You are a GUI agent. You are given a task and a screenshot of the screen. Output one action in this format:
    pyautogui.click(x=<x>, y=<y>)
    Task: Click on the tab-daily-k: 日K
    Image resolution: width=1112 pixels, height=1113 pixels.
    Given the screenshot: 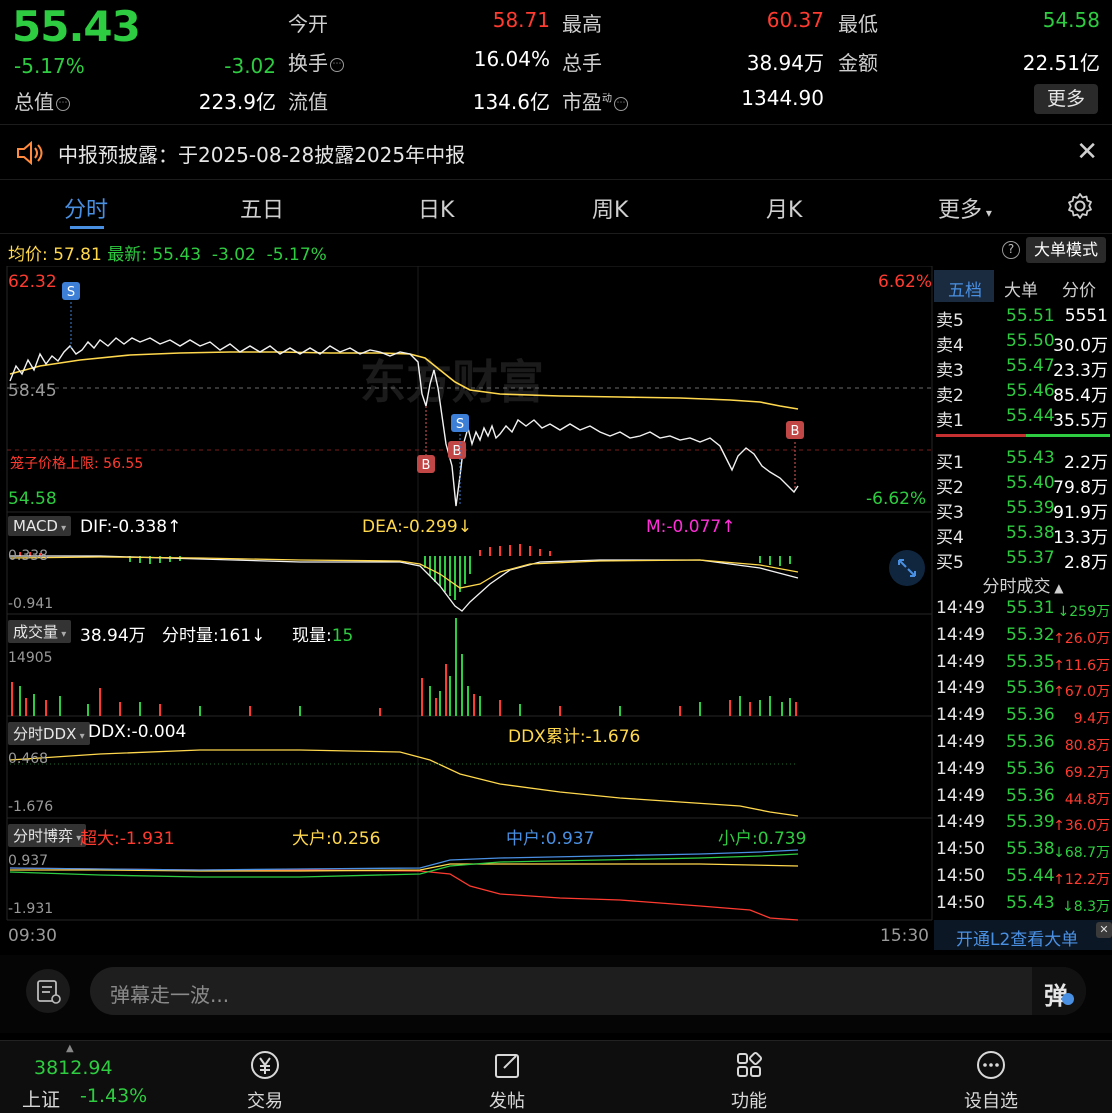 What is the action you would take?
    pyautogui.click(x=436, y=208)
    